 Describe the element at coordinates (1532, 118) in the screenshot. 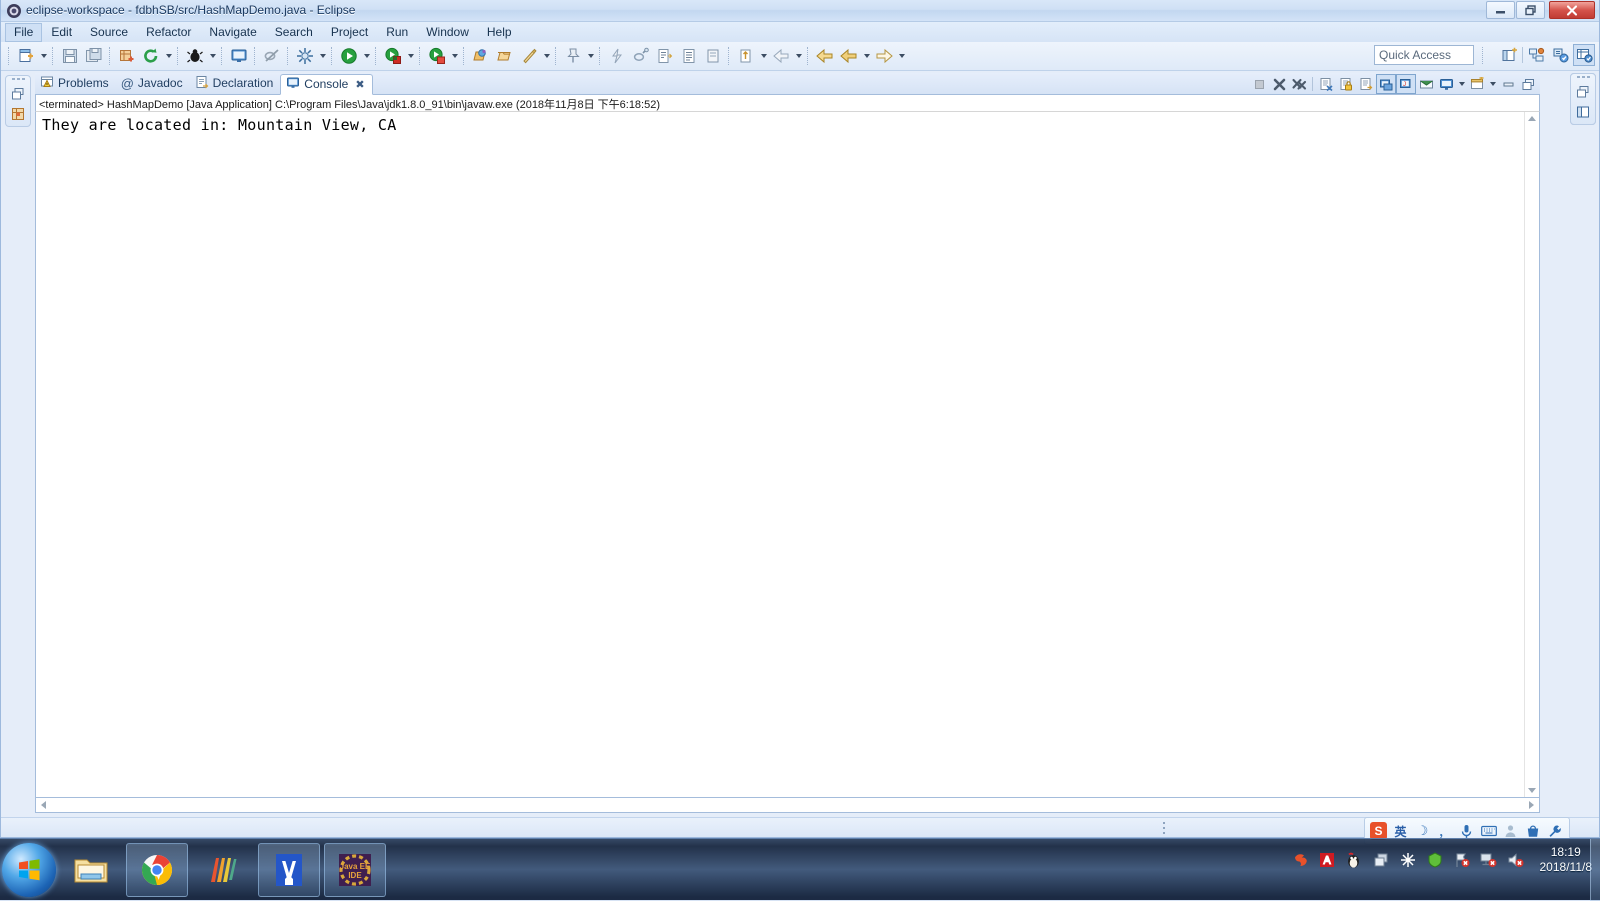

I see `scroll-up-arrow` at that location.